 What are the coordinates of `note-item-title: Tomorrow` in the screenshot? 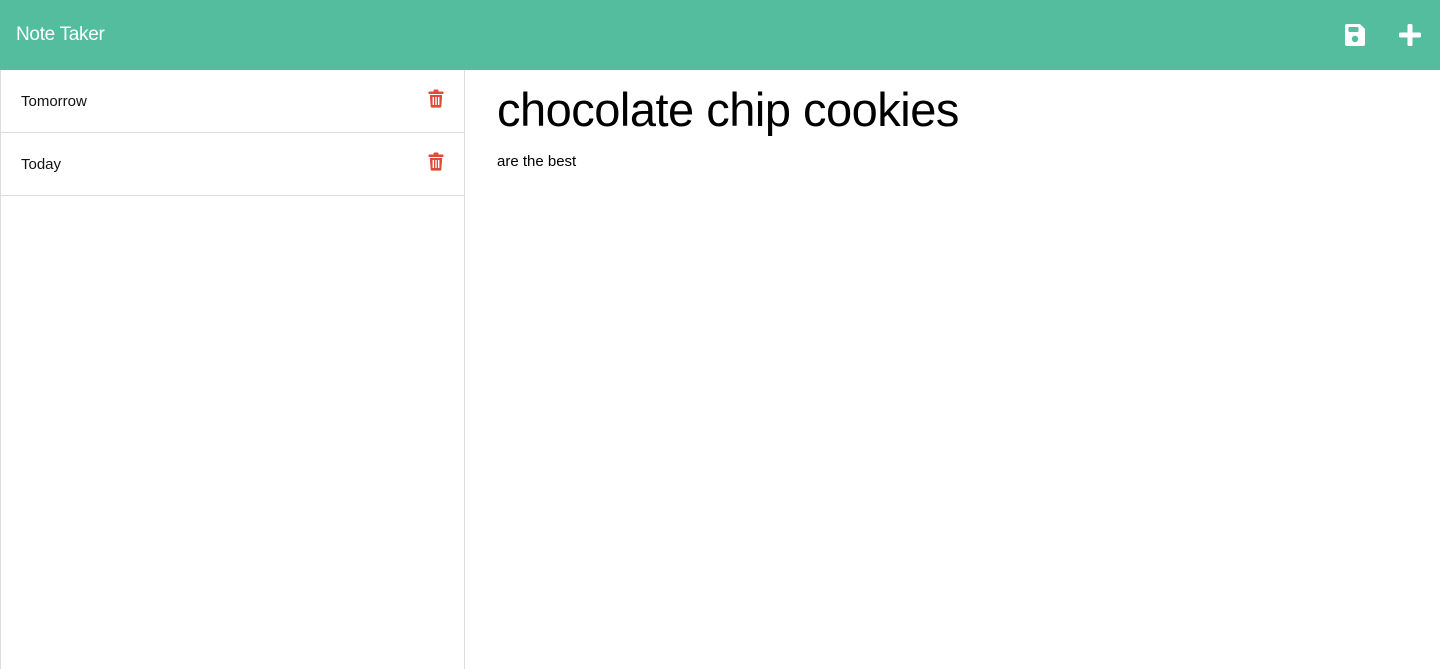 It's located at (54, 101).